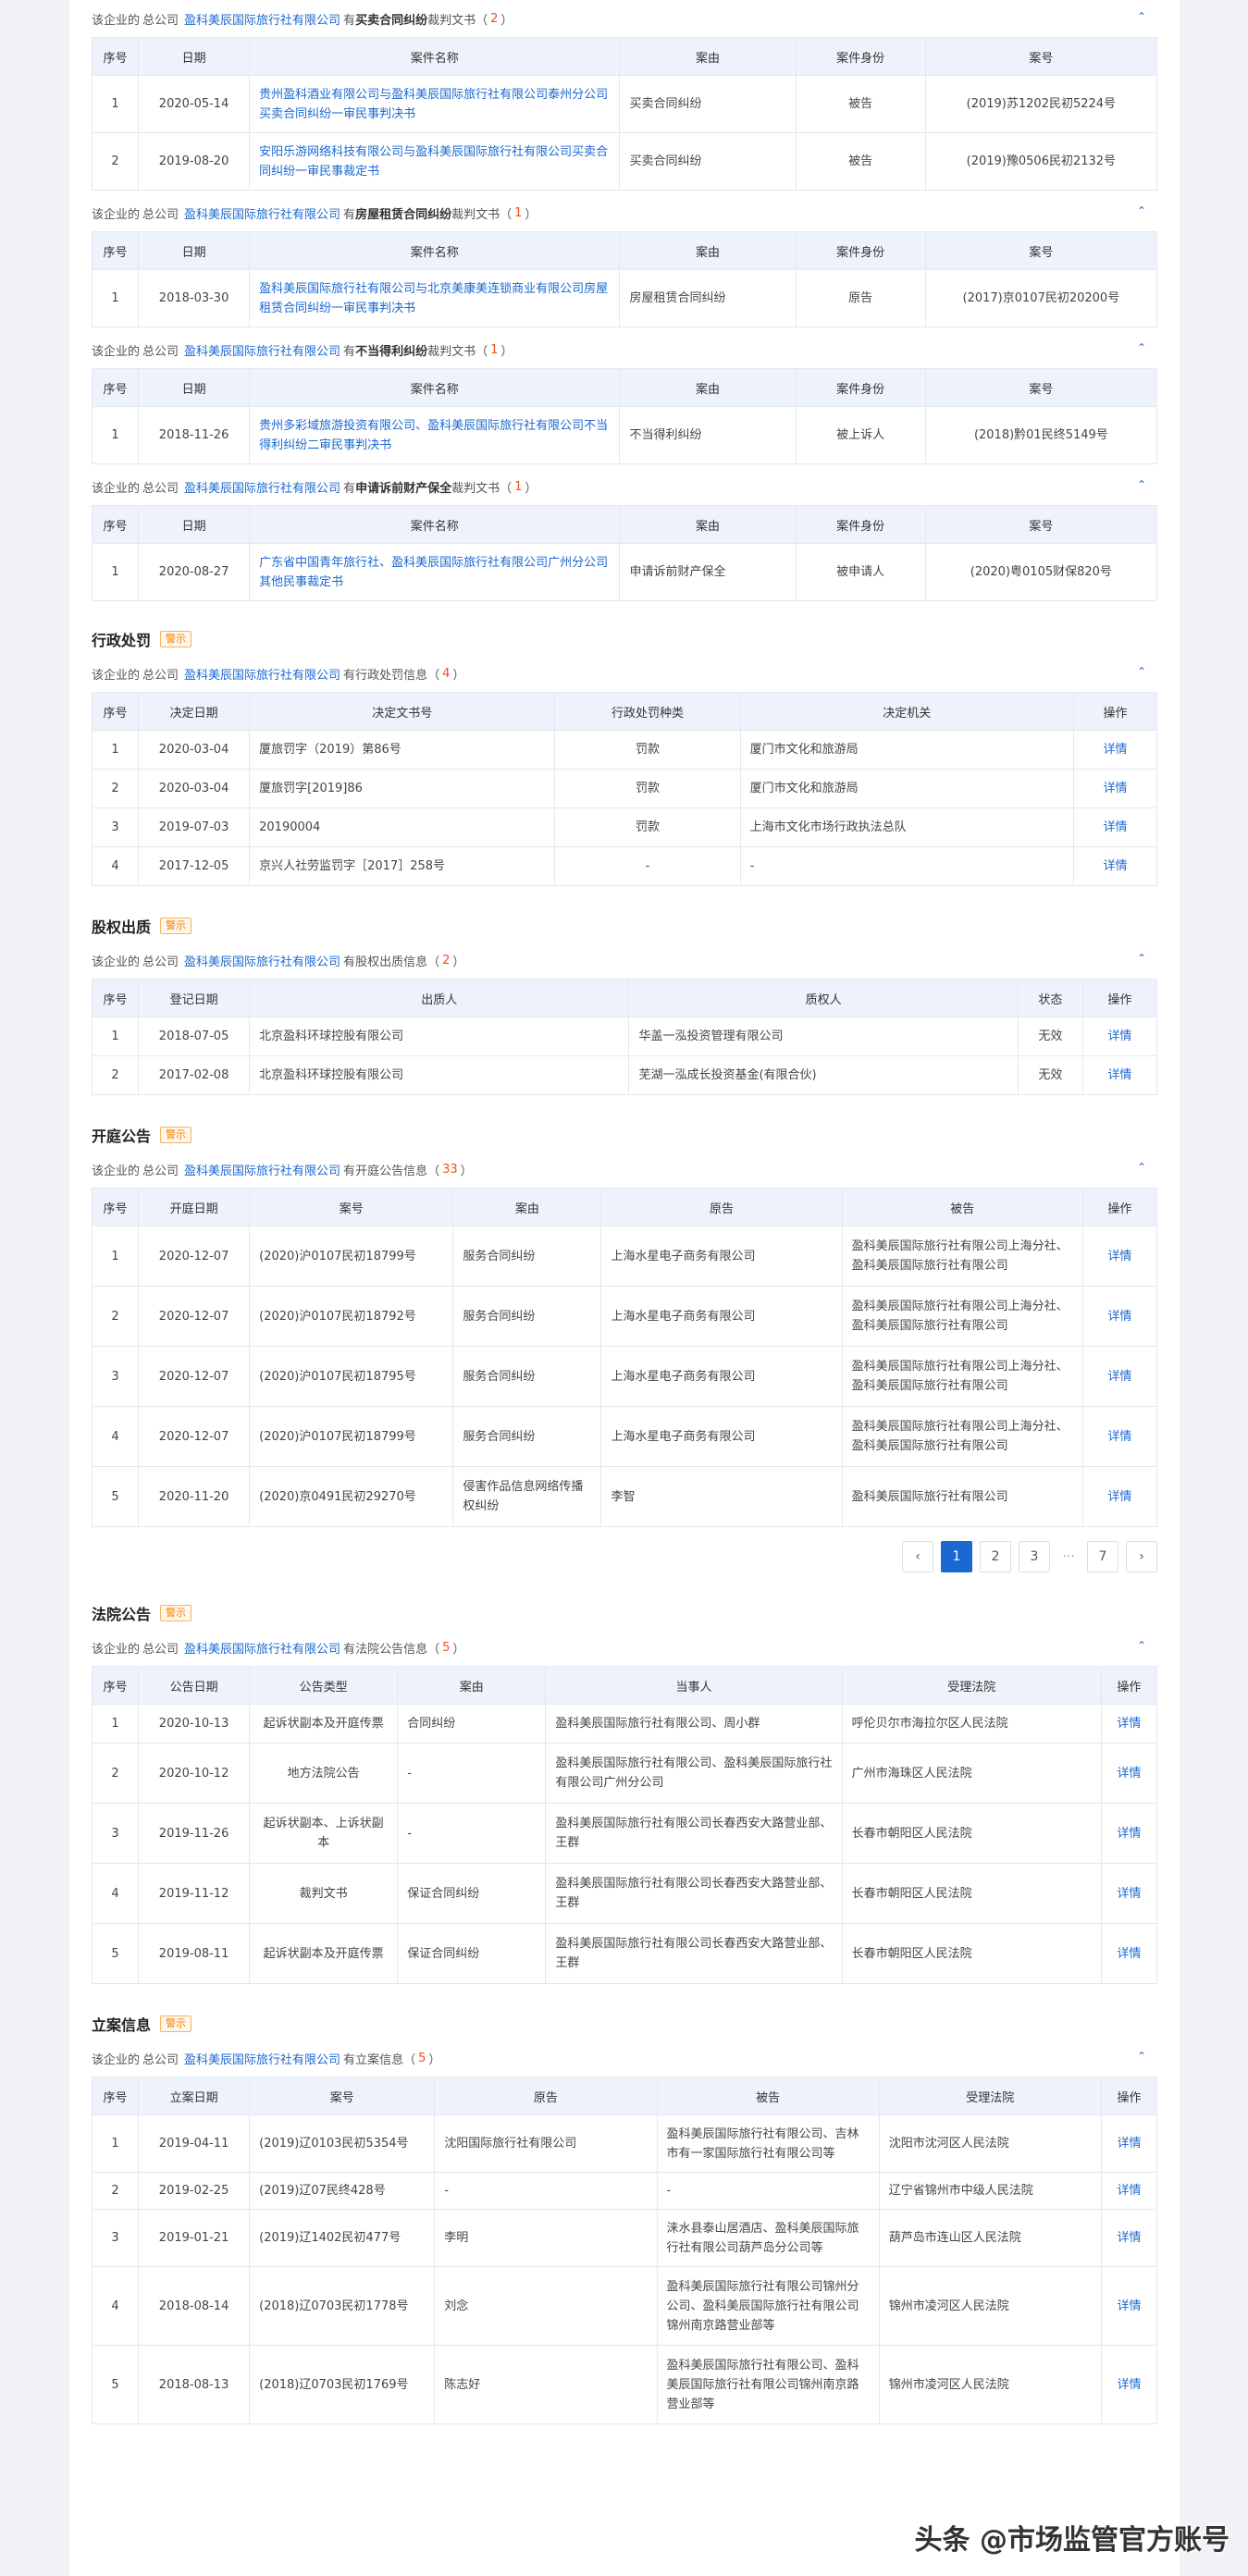 The height and width of the screenshot is (2576, 1248). Describe the element at coordinates (324, 1685) in the screenshot. I see `column-header: 公告类型` at that location.